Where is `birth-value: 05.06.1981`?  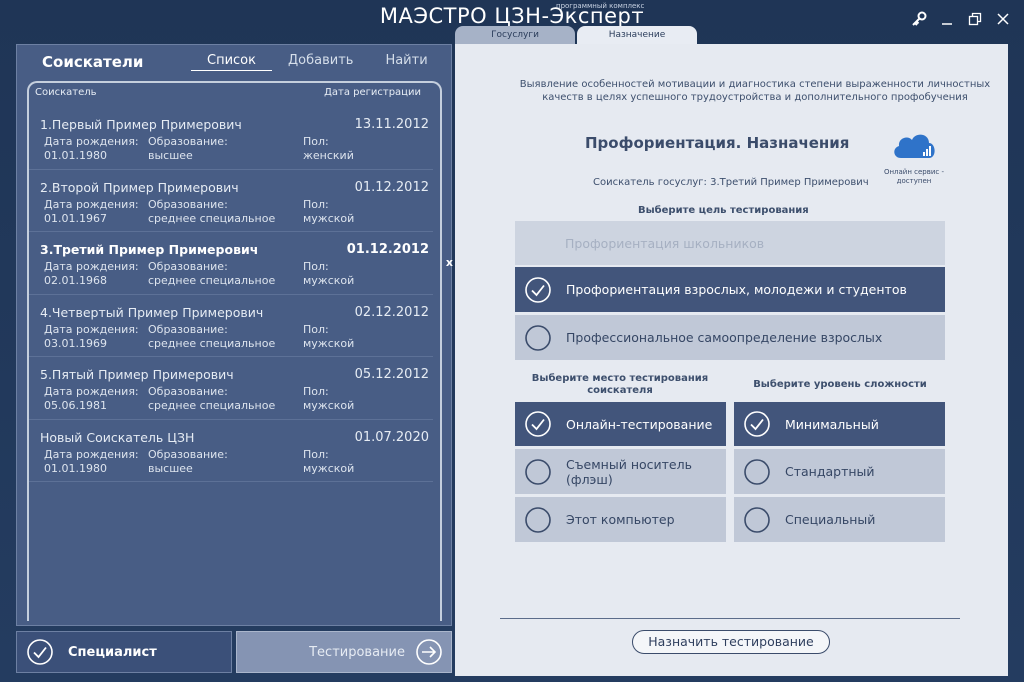 birth-value: 05.06.1981 is located at coordinates (75, 405).